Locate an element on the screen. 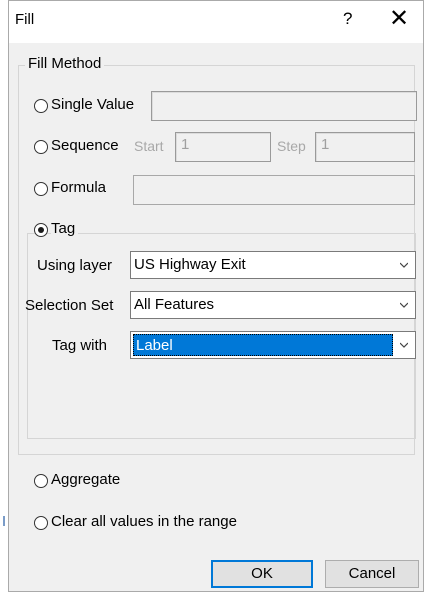  close-icon: ✕ is located at coordinates (399, 18).